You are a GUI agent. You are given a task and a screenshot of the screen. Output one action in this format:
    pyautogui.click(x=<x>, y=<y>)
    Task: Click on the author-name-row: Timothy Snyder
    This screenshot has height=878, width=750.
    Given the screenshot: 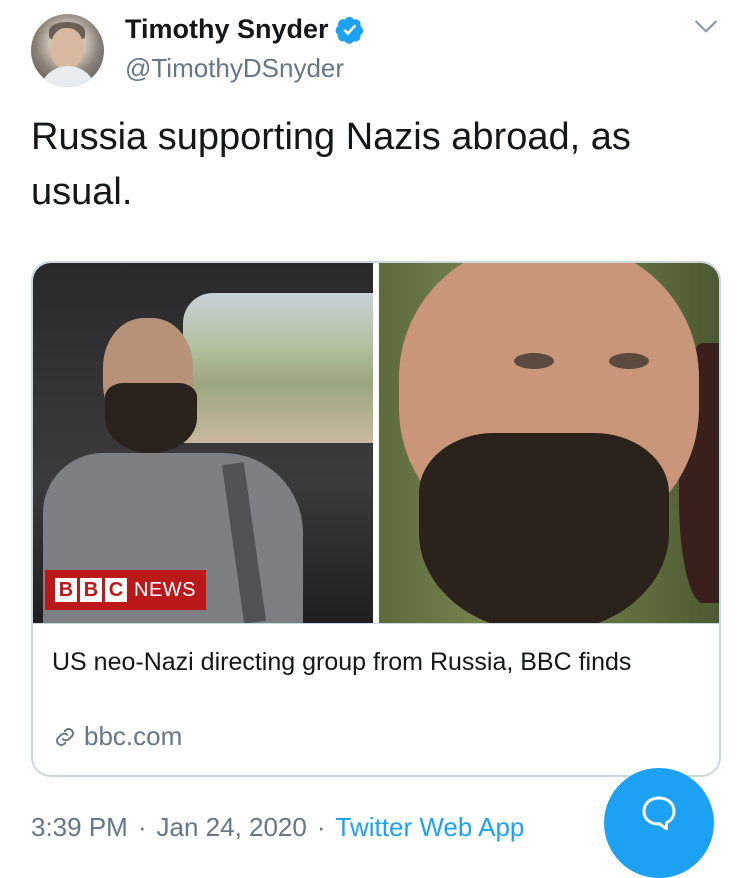 What is the action you would take?
    pyautogui.click(x=245, y=29)
    